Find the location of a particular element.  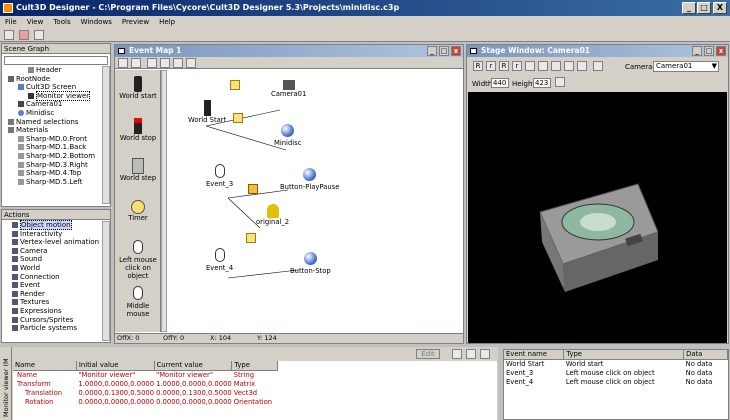

scene-graph-scrollbar is located at coordinates (106, 135).